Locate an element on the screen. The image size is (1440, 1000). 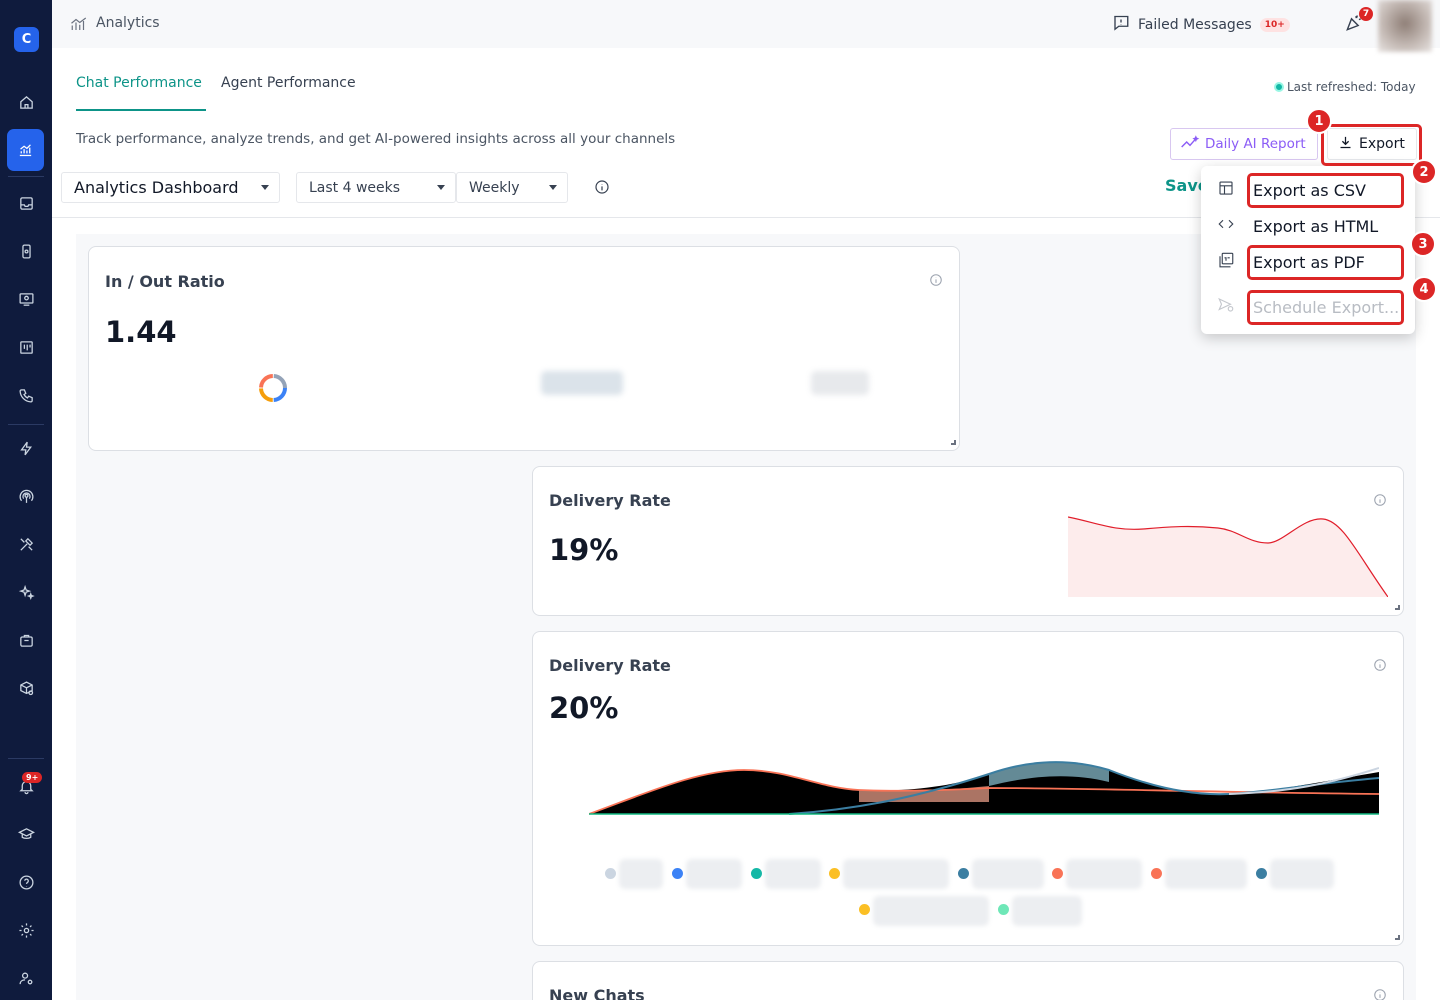
active-tab-indicator is located at coordinates (141, 110).